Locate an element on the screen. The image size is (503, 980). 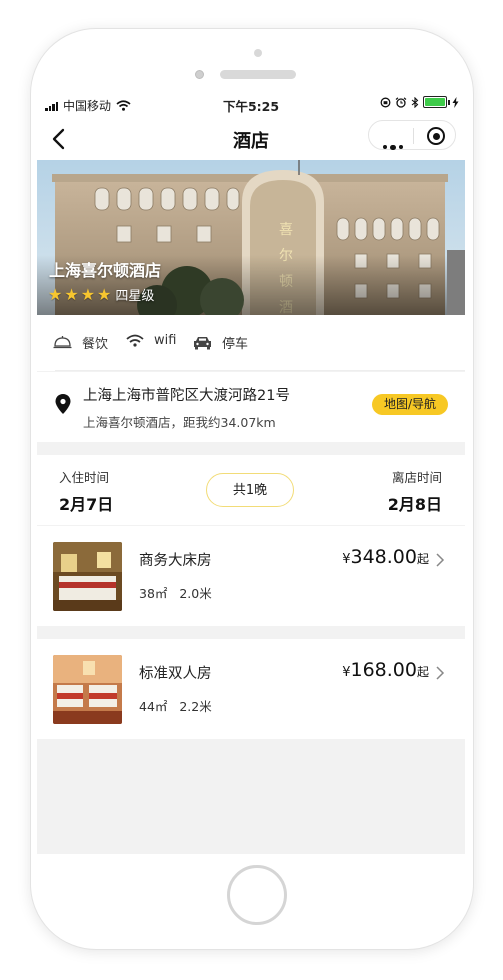
nav-bar: 酒店 is located at coordinates (251, 139).